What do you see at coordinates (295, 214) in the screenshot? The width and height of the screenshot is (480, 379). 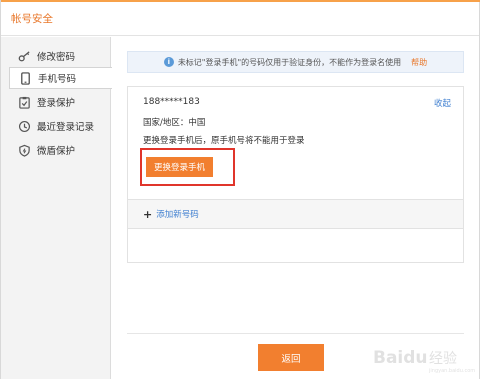 I see `add-number-row: + 添加新号码` at bounding box center [295, 214].